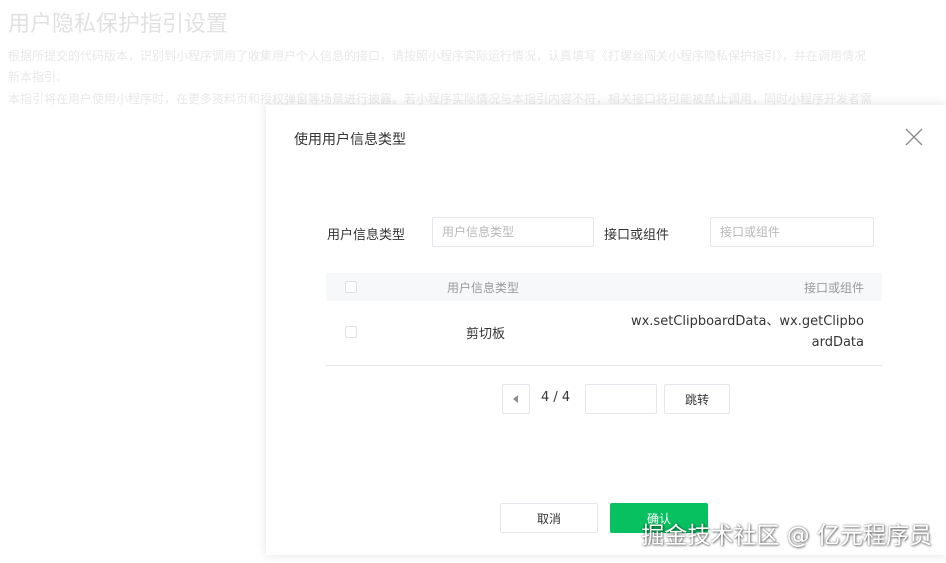 This screenshot has width=946, height=563. I want to click on table-header: 用户信息类型 接口或组件, so click(604, 287).